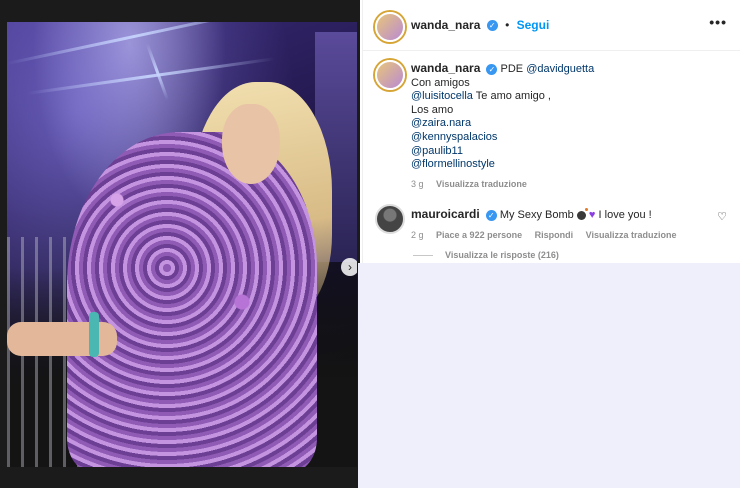 This screenshot has width=740, height=488. Describe the element at coordinates (442, 96) in the screenshot. I see `mention-link: @luisitocella` at that location.